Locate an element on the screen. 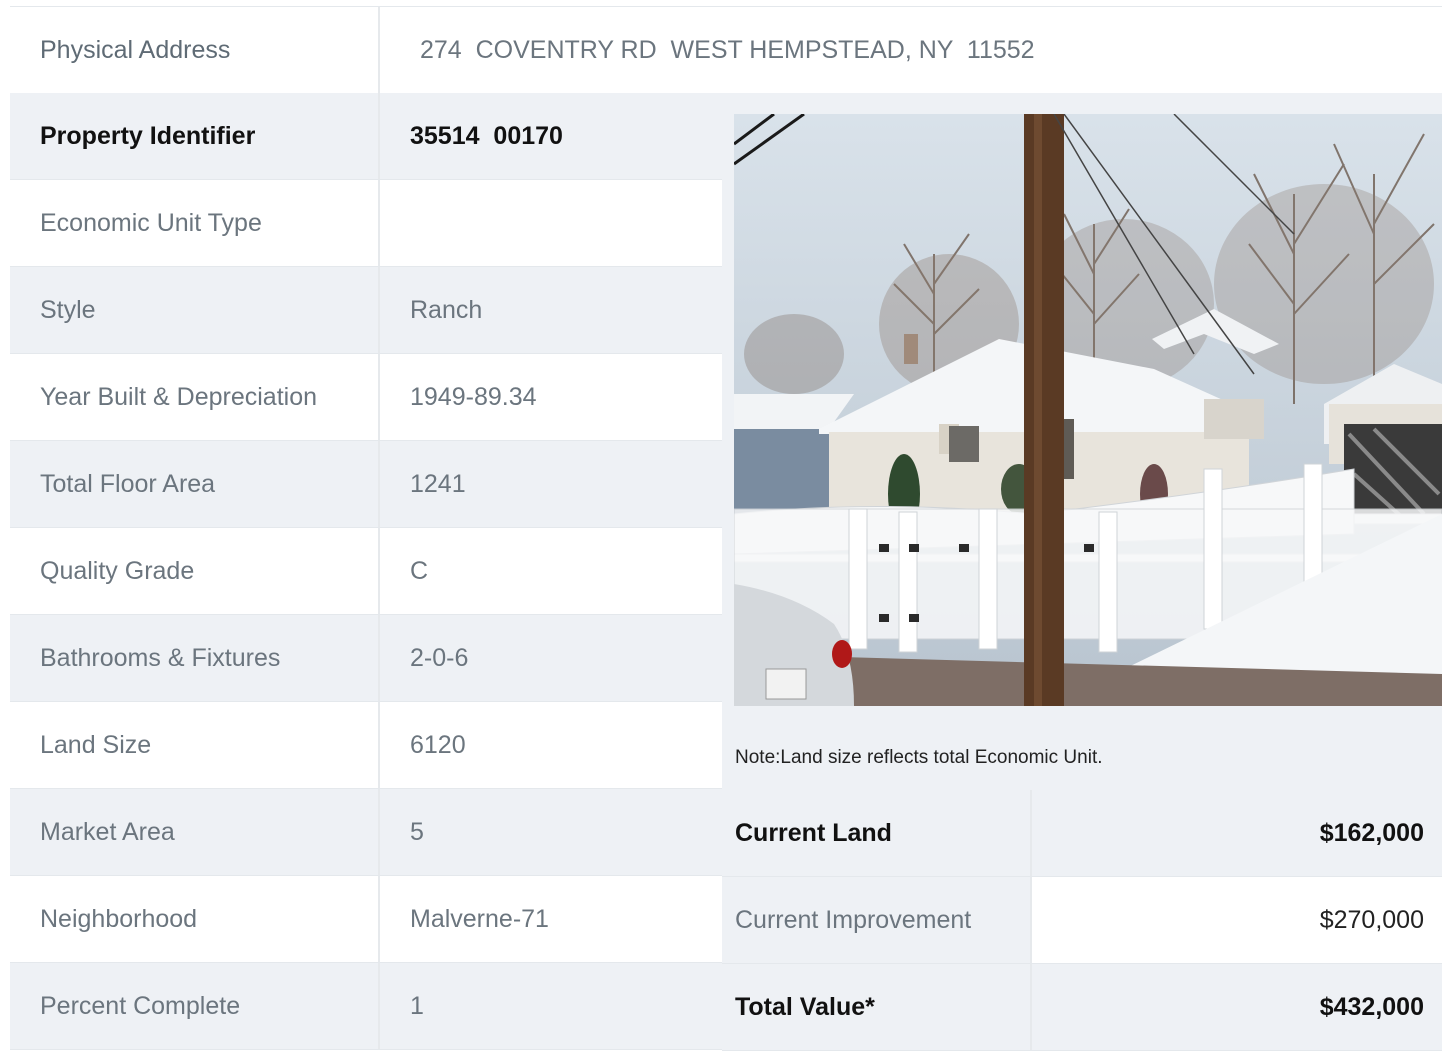 The height and width of the screenshot is (1051, 1442). detail-label: Percent Complete is located at coordinates (195, 1006).